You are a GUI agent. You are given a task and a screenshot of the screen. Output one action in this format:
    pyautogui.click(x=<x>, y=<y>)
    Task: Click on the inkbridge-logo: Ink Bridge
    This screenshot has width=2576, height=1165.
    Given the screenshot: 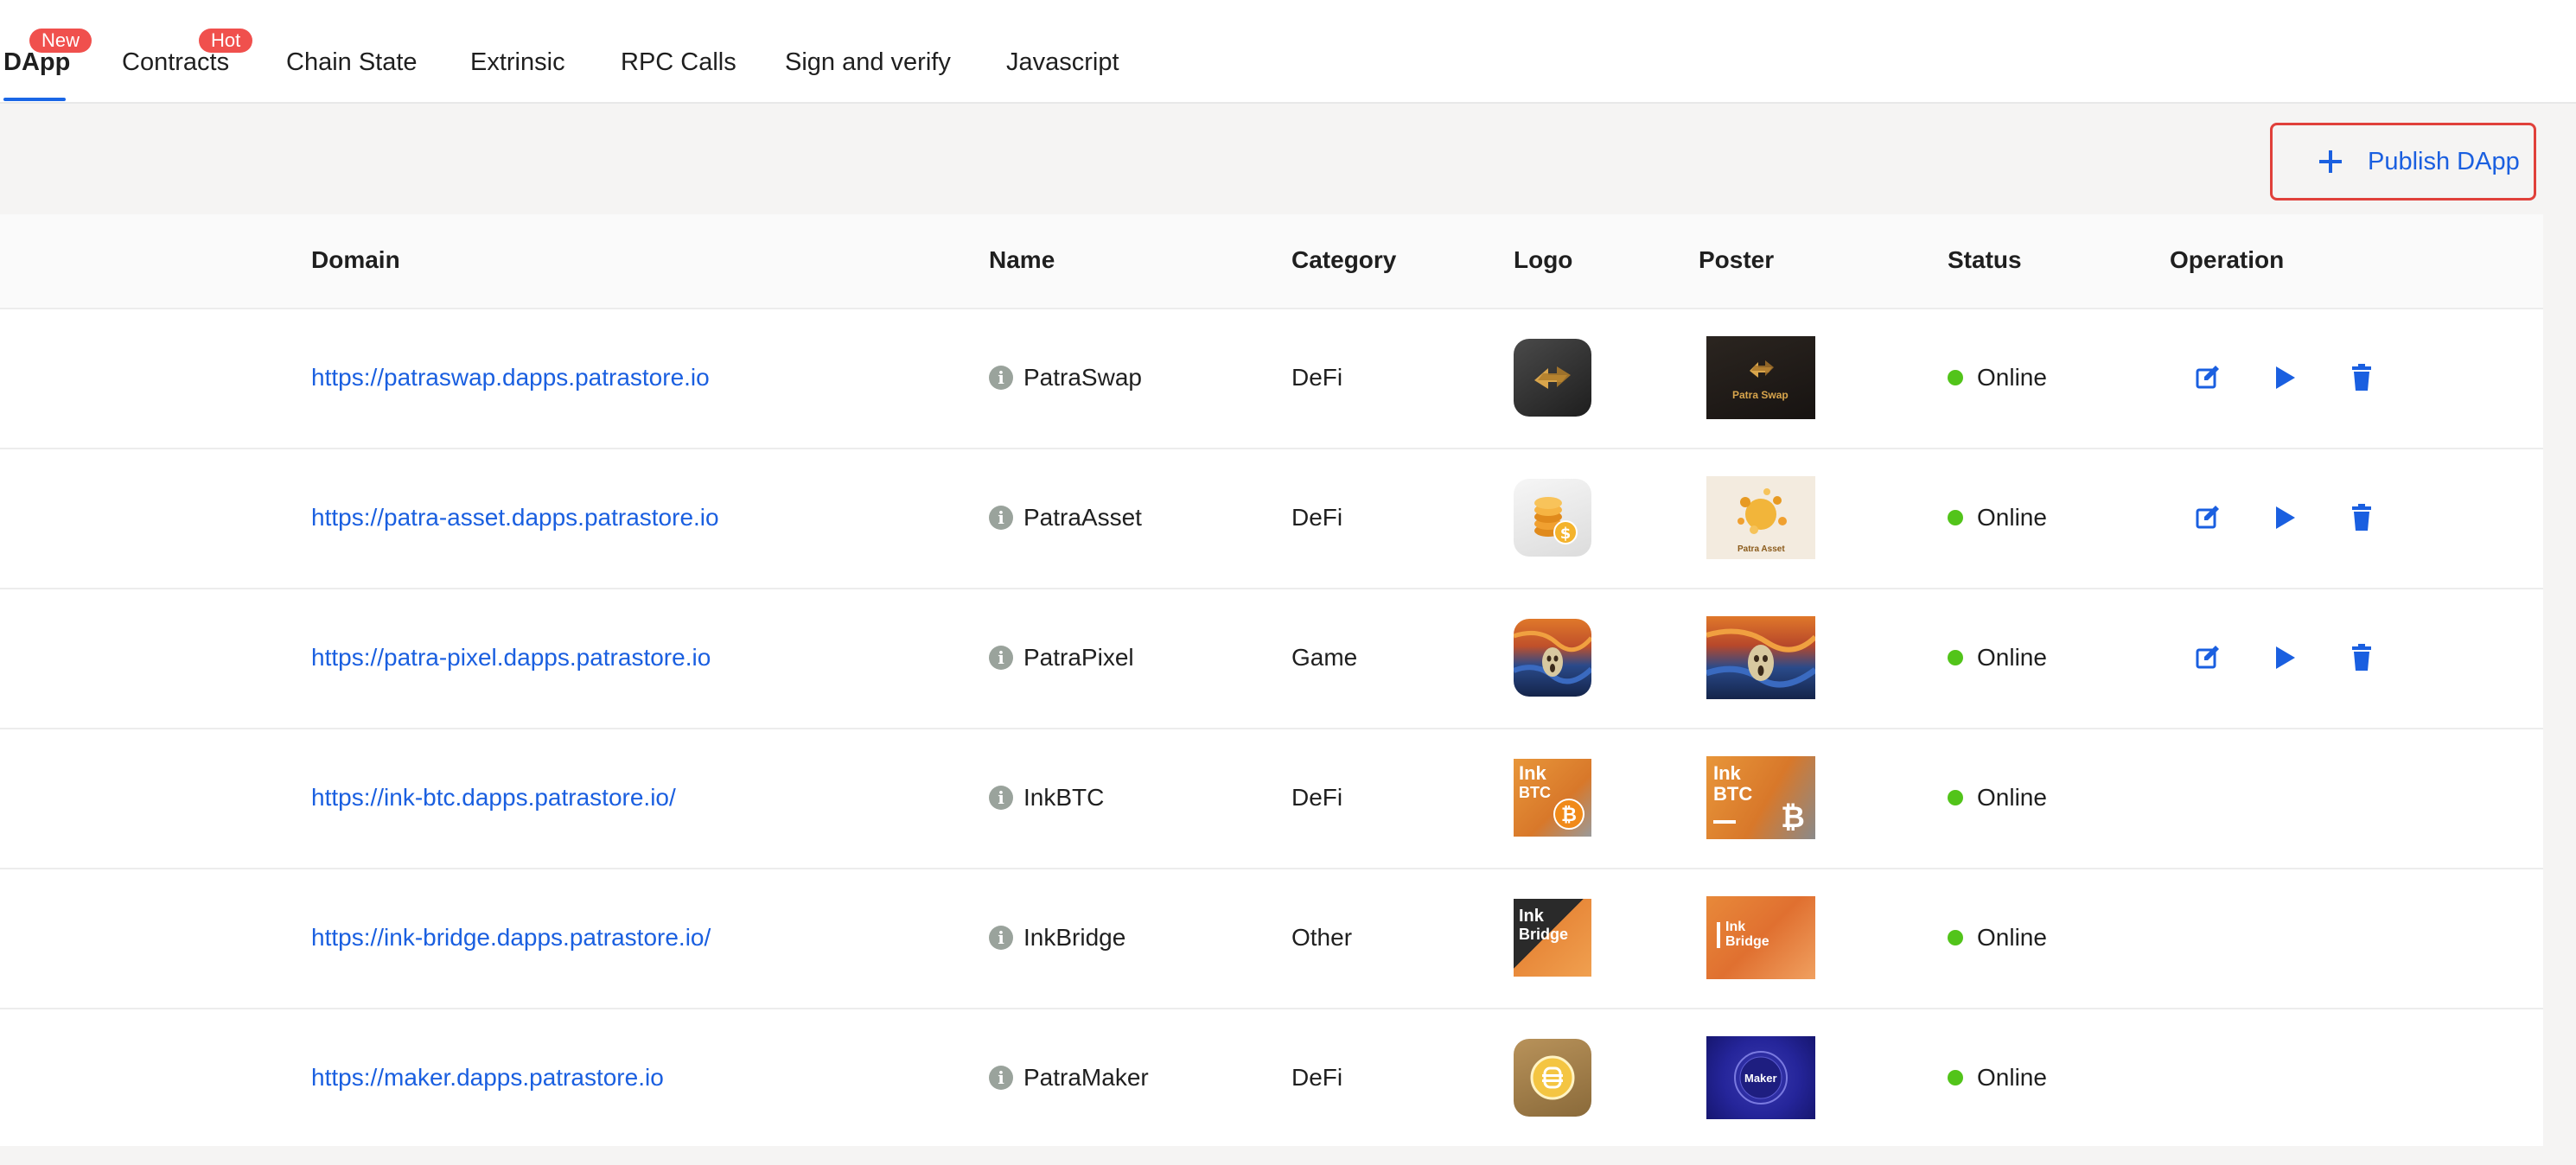 What is the action you would take?
    pyautogui.click(x=1552, y=938)
    